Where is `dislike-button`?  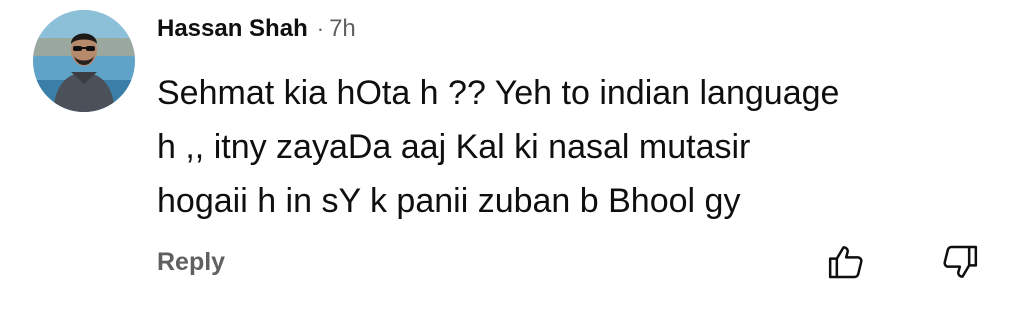 dislike-button is located at coordinates (960, 262).